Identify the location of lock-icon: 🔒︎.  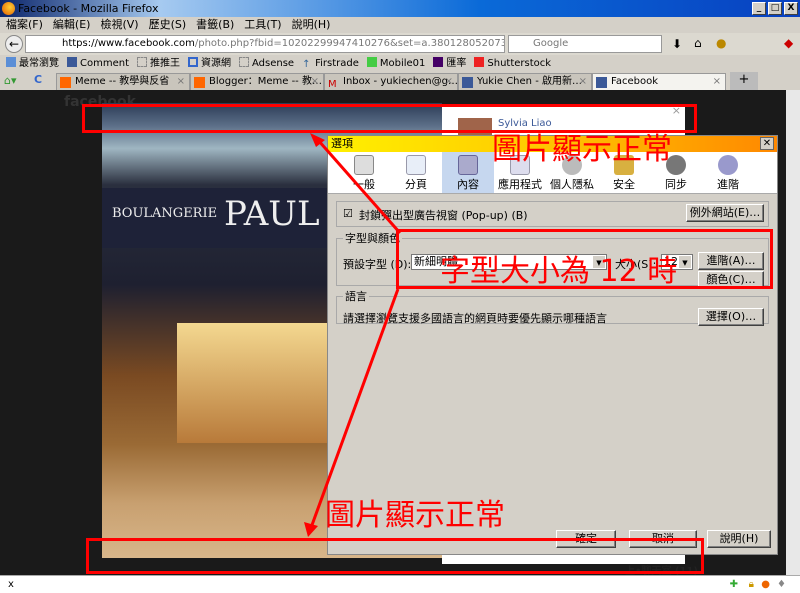
(751, 584).